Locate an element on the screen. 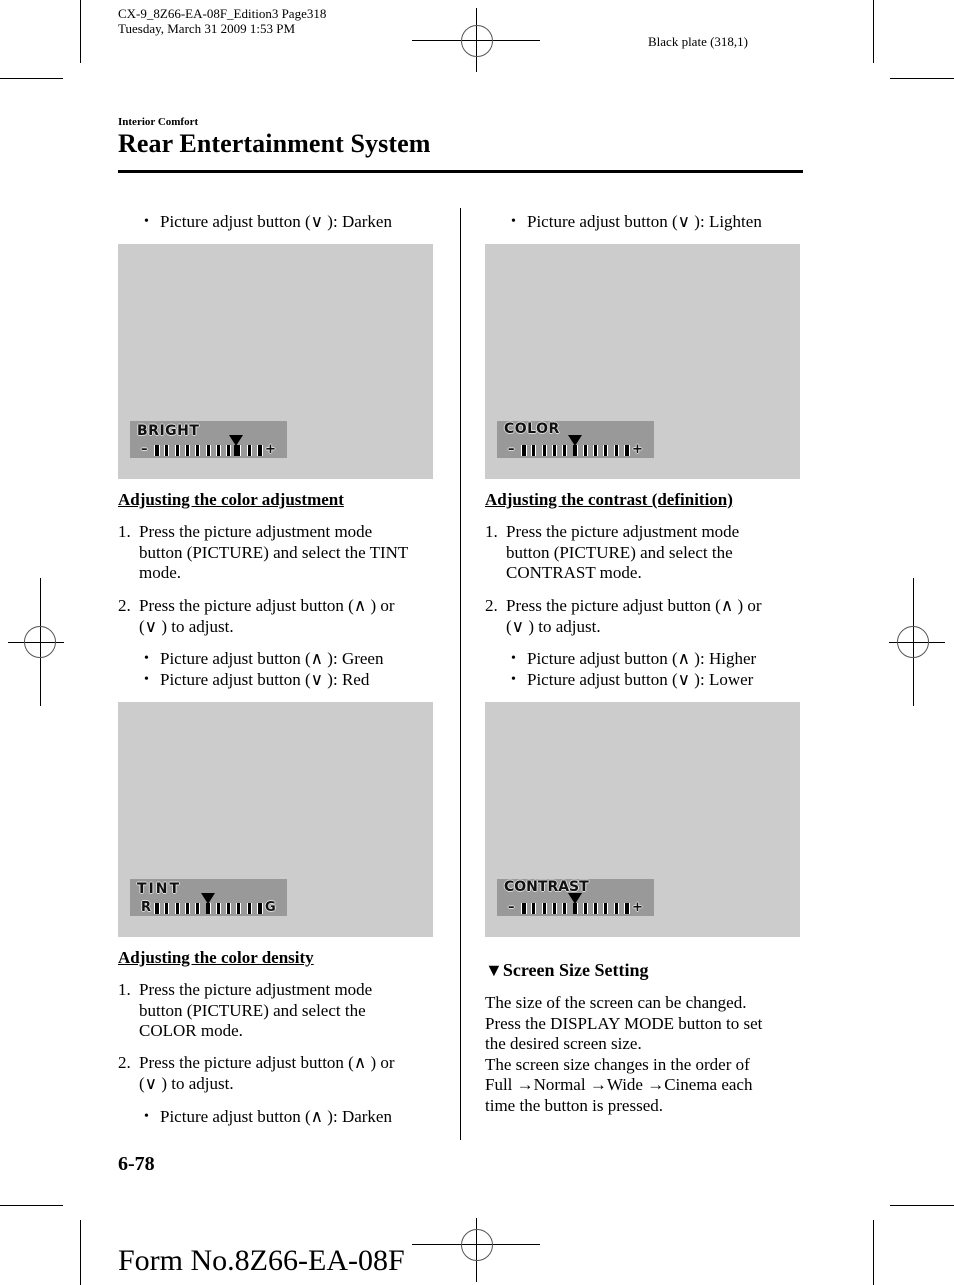 The height and width of the screenshot is (1285, 954). paragraph-line: Full →Normal →Wide →Cinema each is located at coordinates (619, 1084).